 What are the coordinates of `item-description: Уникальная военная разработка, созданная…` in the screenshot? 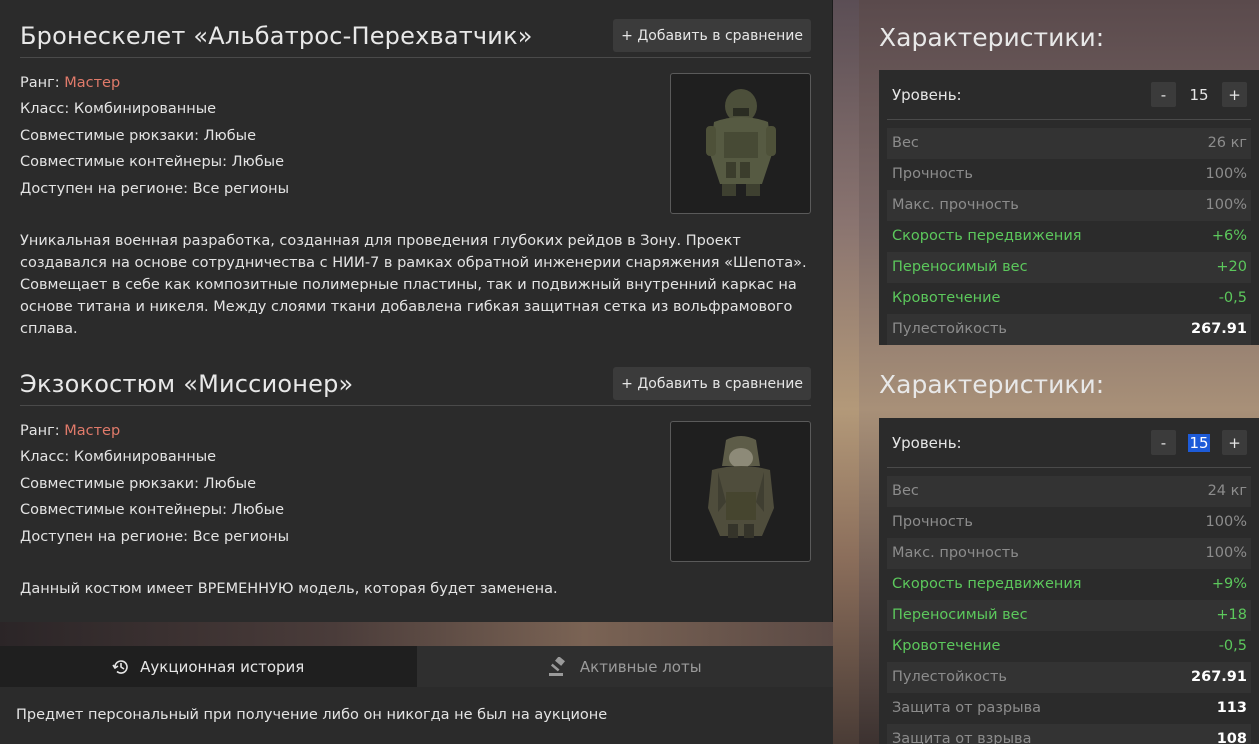 It's located at (413, 285).